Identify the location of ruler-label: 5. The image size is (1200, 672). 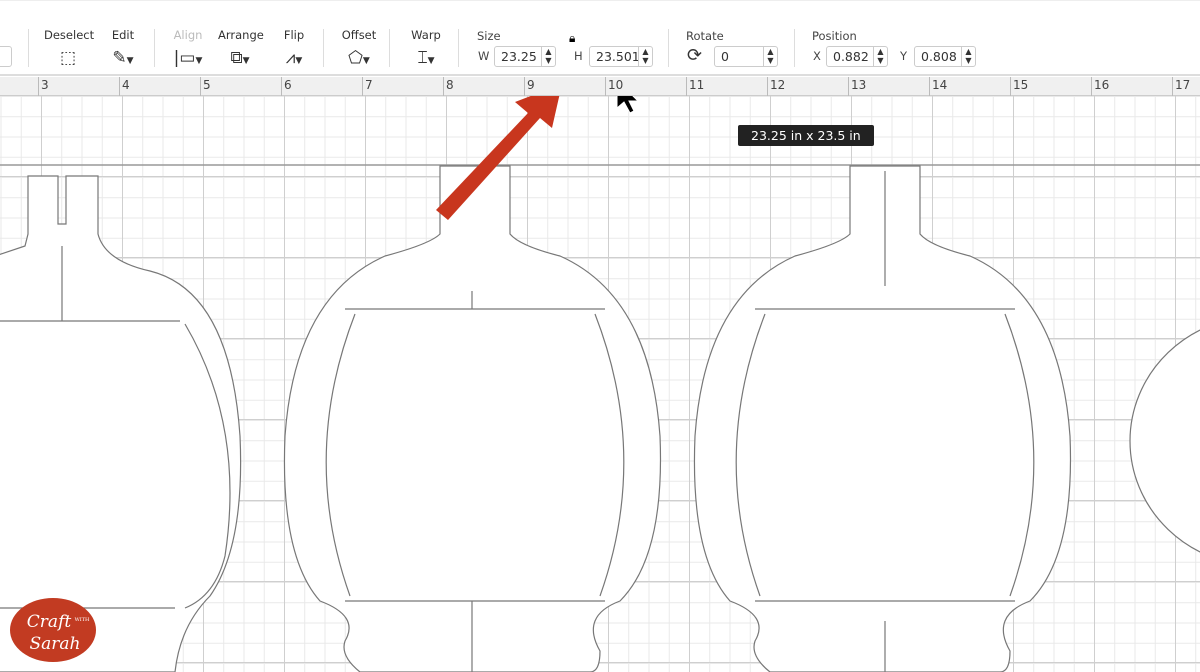
(207, 85).